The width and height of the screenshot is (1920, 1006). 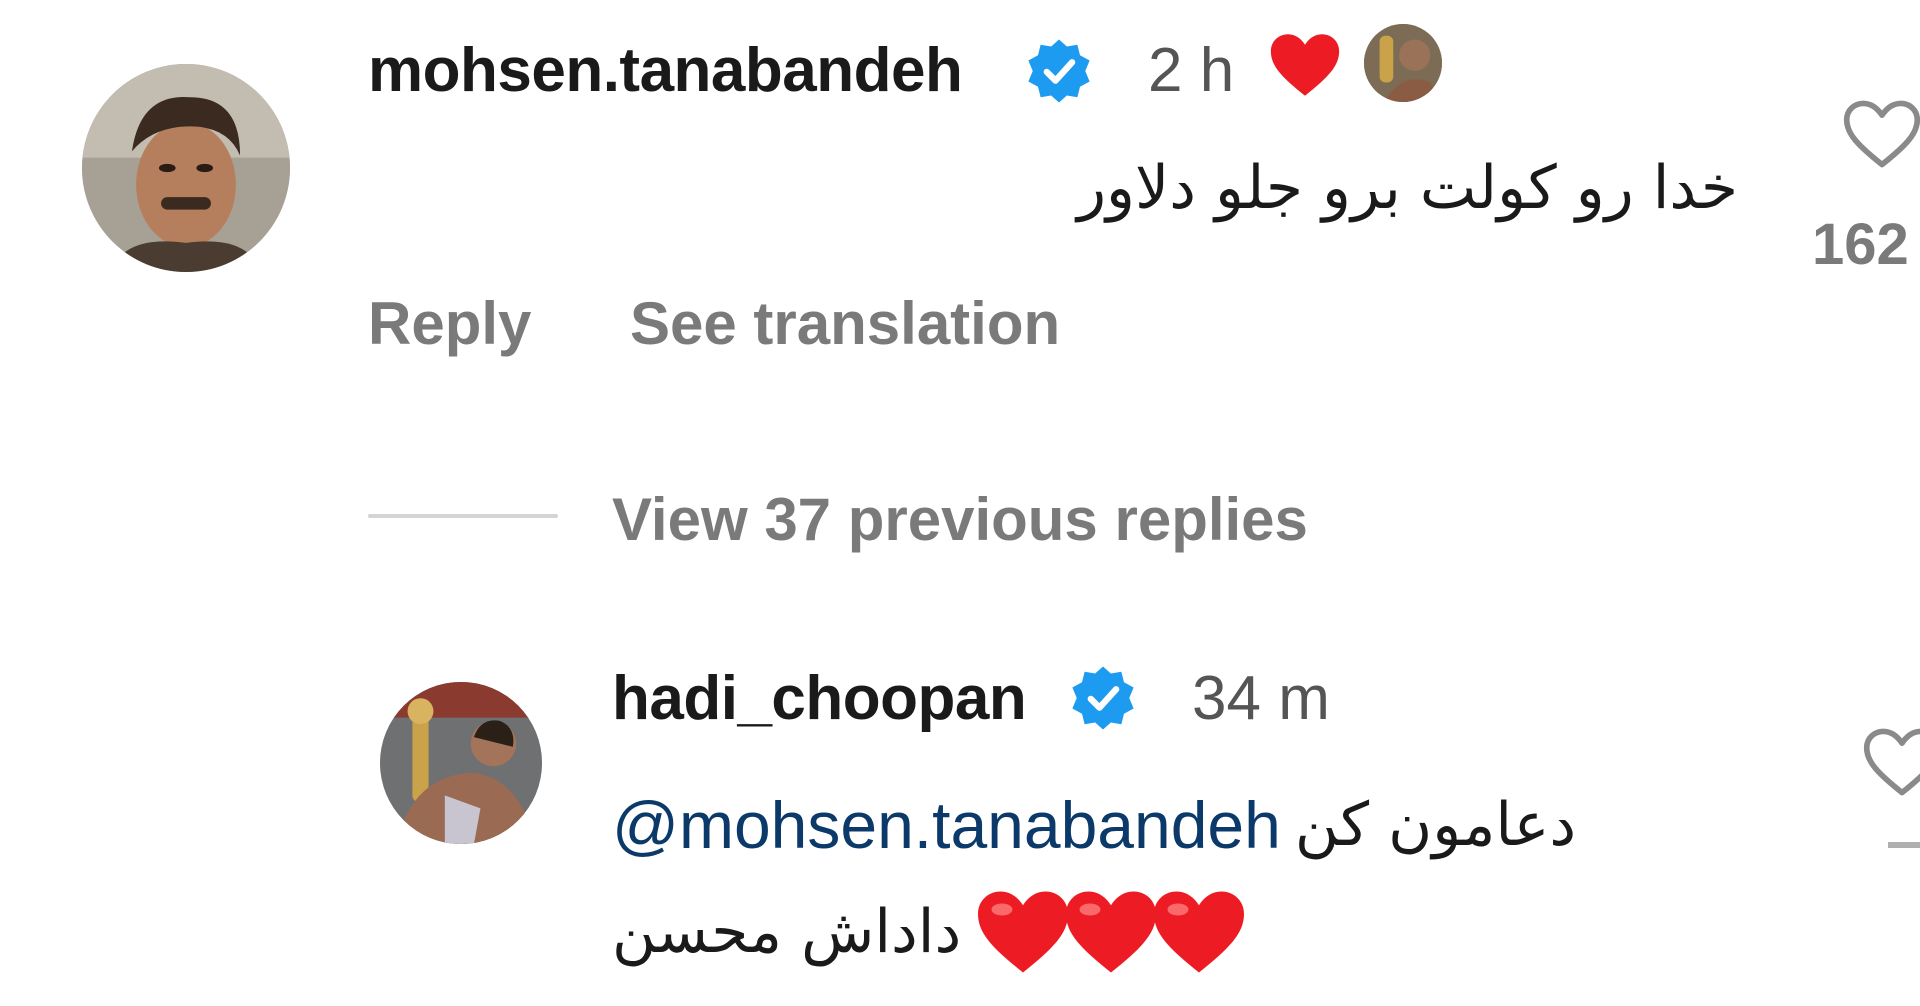 I want to click on comment-timestamp: 2 h, so click(x=1191, y=70).